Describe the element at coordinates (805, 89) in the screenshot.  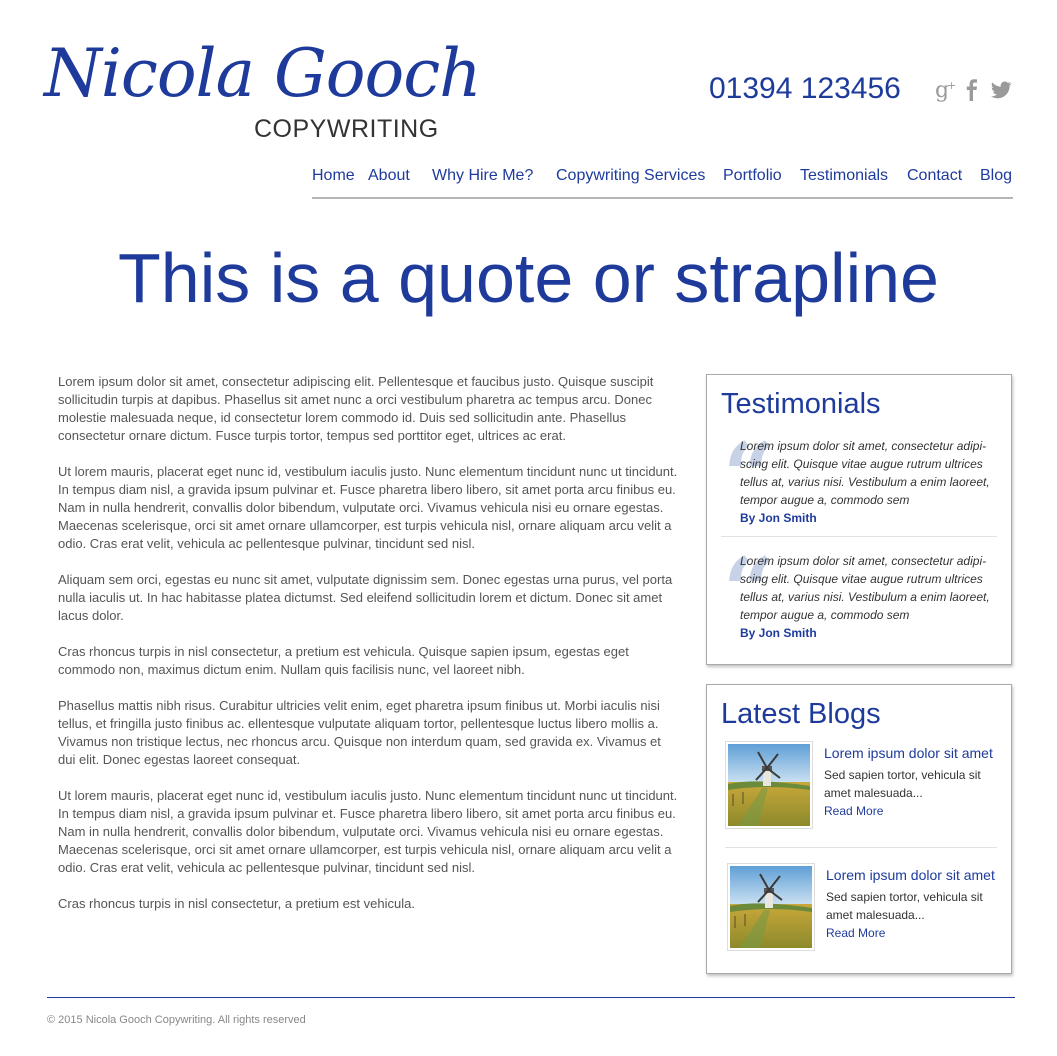
I see `phone-number: 01394 123456` at that location.